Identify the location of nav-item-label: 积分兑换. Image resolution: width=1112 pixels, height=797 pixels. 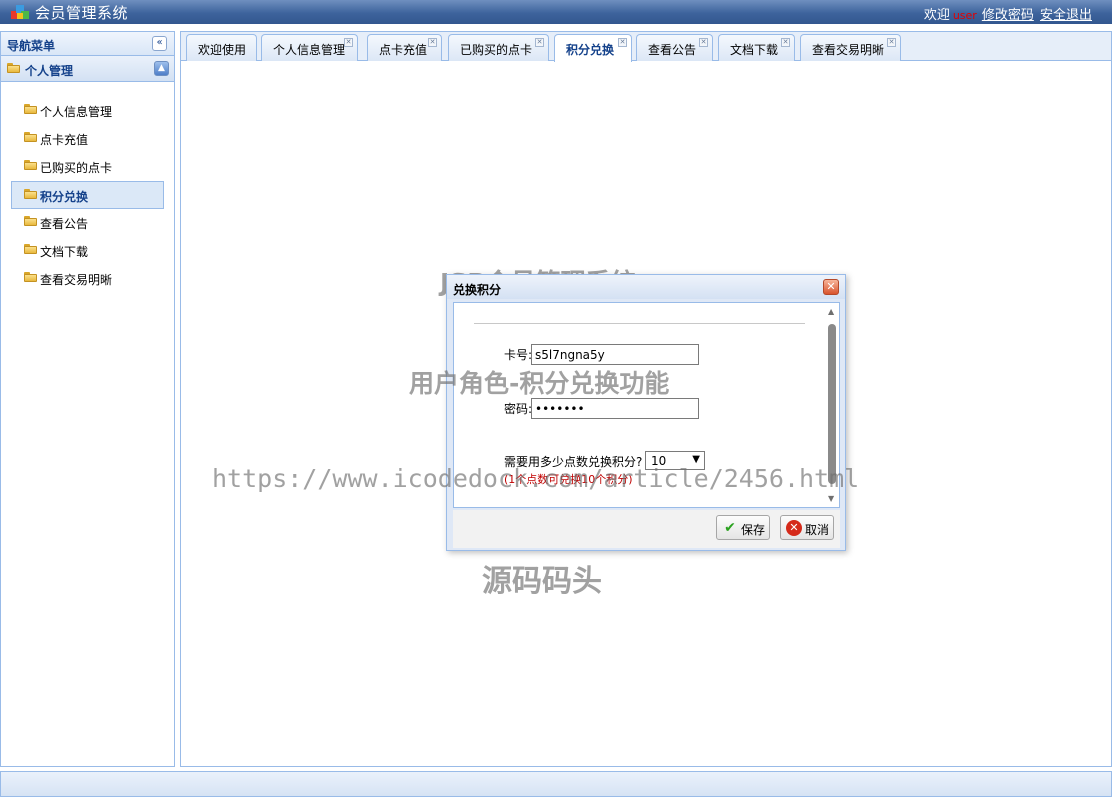
(64, 197).